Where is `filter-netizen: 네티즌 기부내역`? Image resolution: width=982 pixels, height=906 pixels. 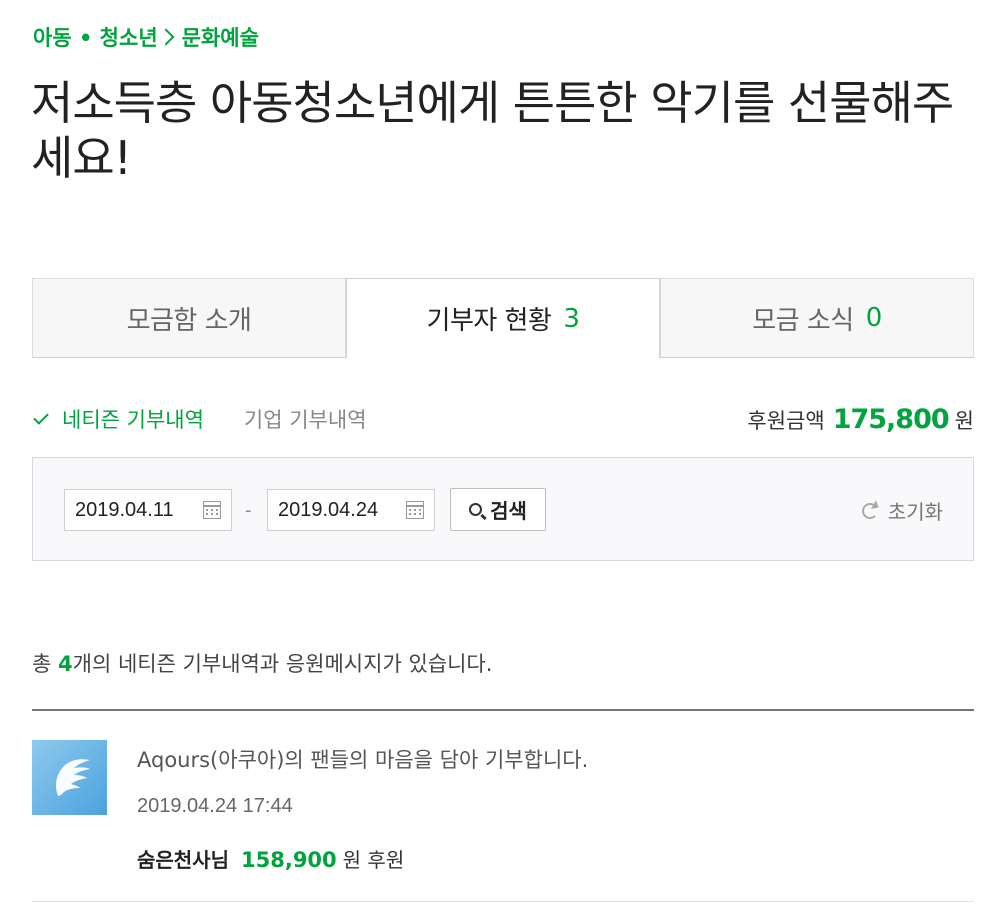 filter-netizen: 네티즌 기부내역 is located at coordinates (118, 419).